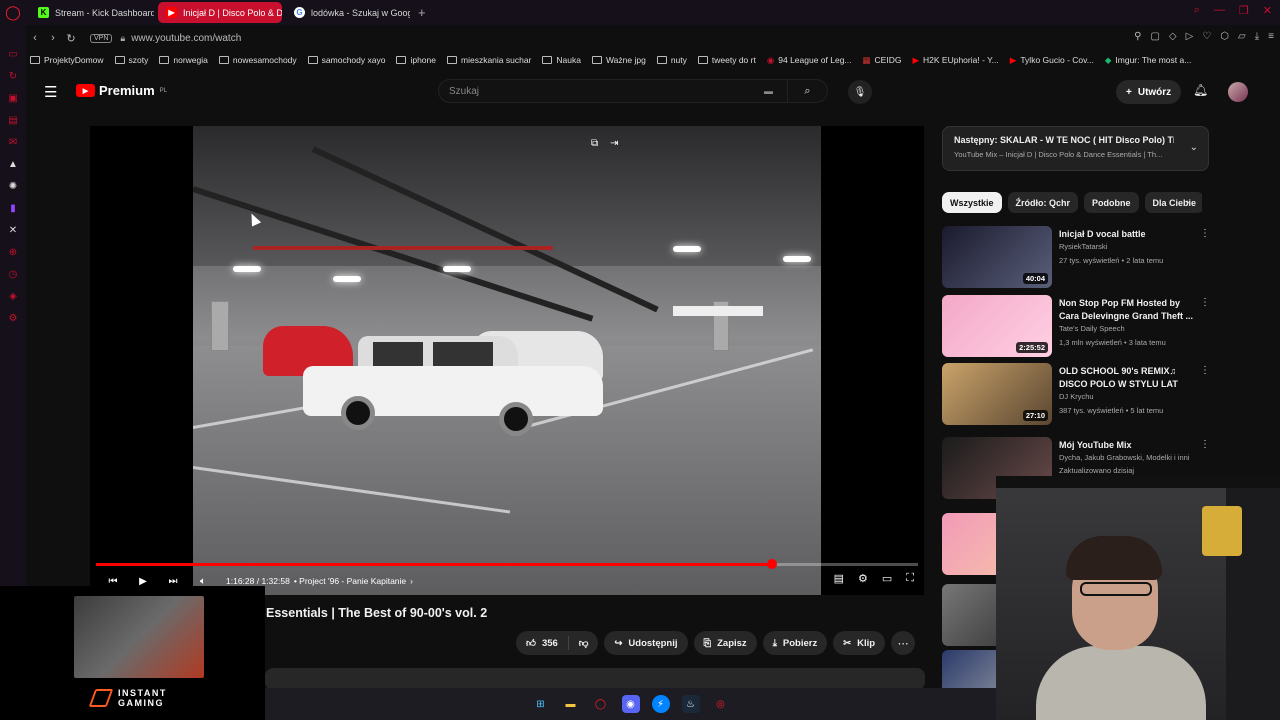  What do you see at coordinates (584, 643) in the screenshot?
I see `dislike-button: 👎︎` at bounding box center [584, 643].